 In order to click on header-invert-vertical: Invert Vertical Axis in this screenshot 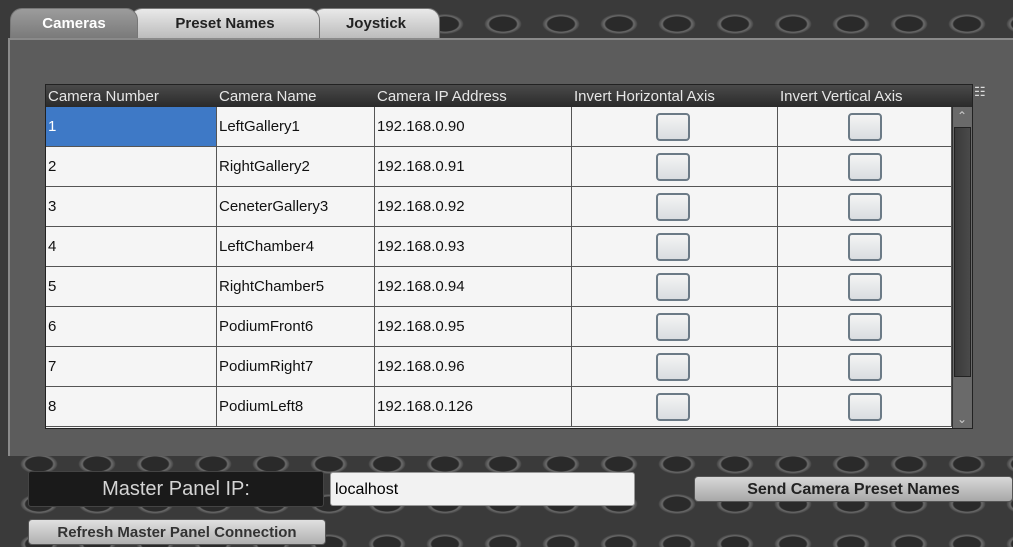, I will do `click(840, 96)`.